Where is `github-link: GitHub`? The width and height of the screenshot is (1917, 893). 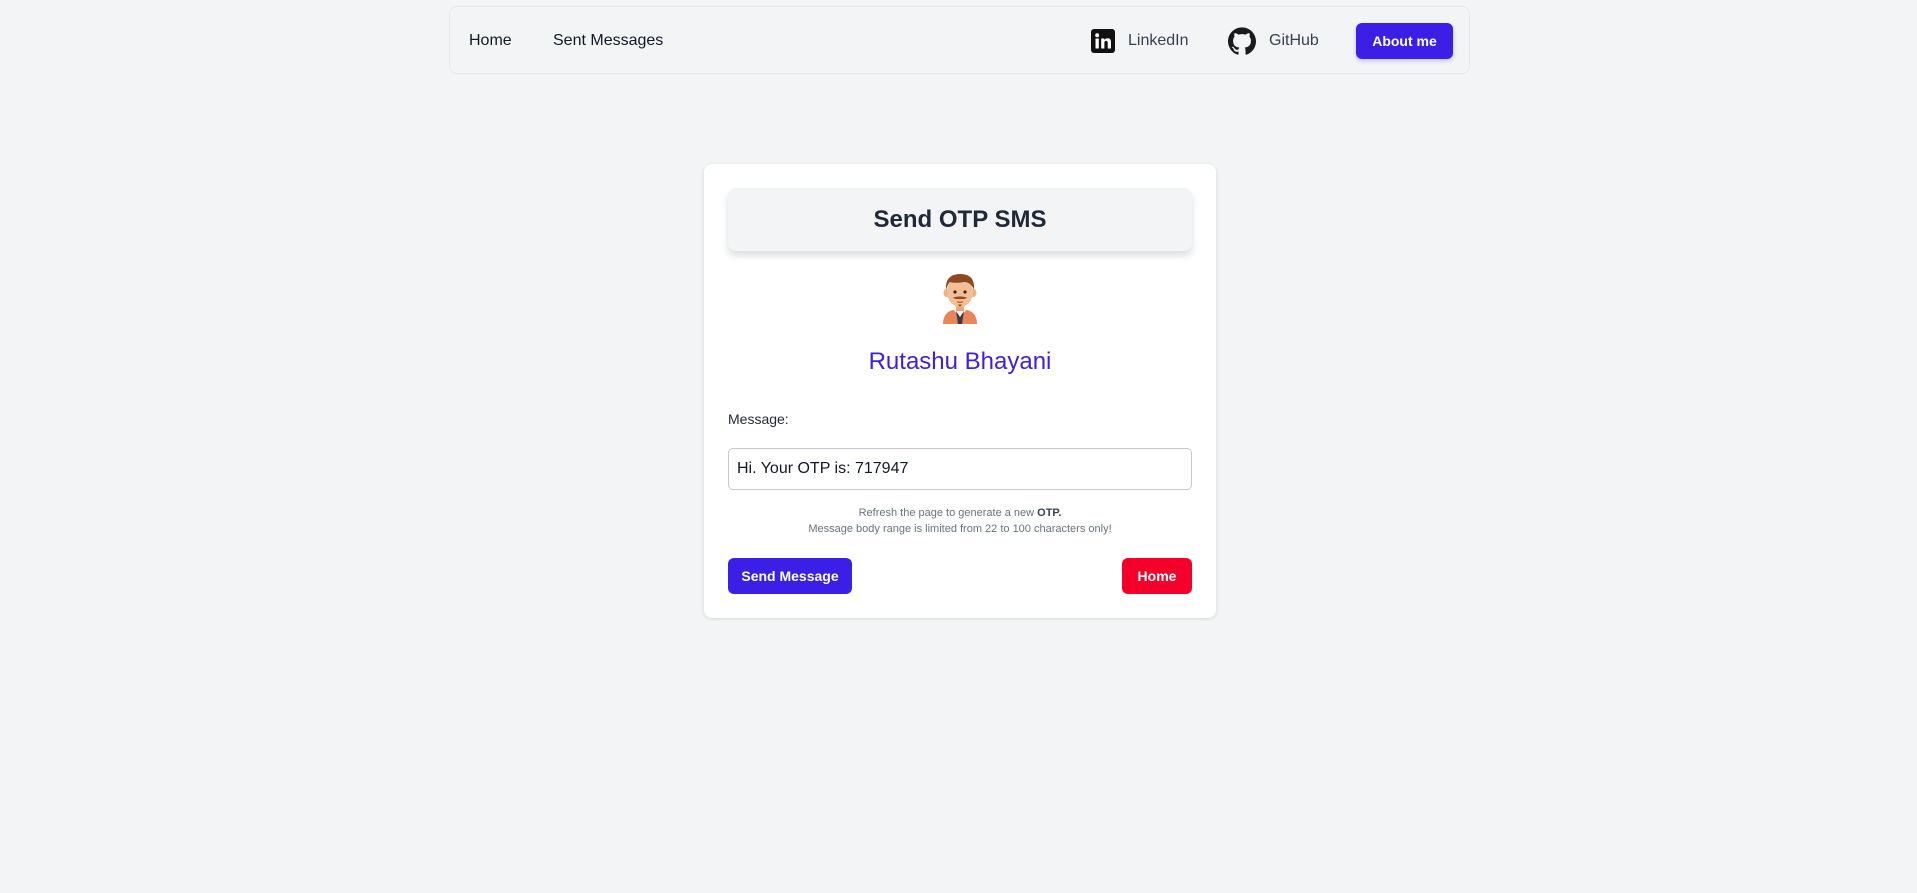
github-link: GitHub is located at coordinates (1273, 41).